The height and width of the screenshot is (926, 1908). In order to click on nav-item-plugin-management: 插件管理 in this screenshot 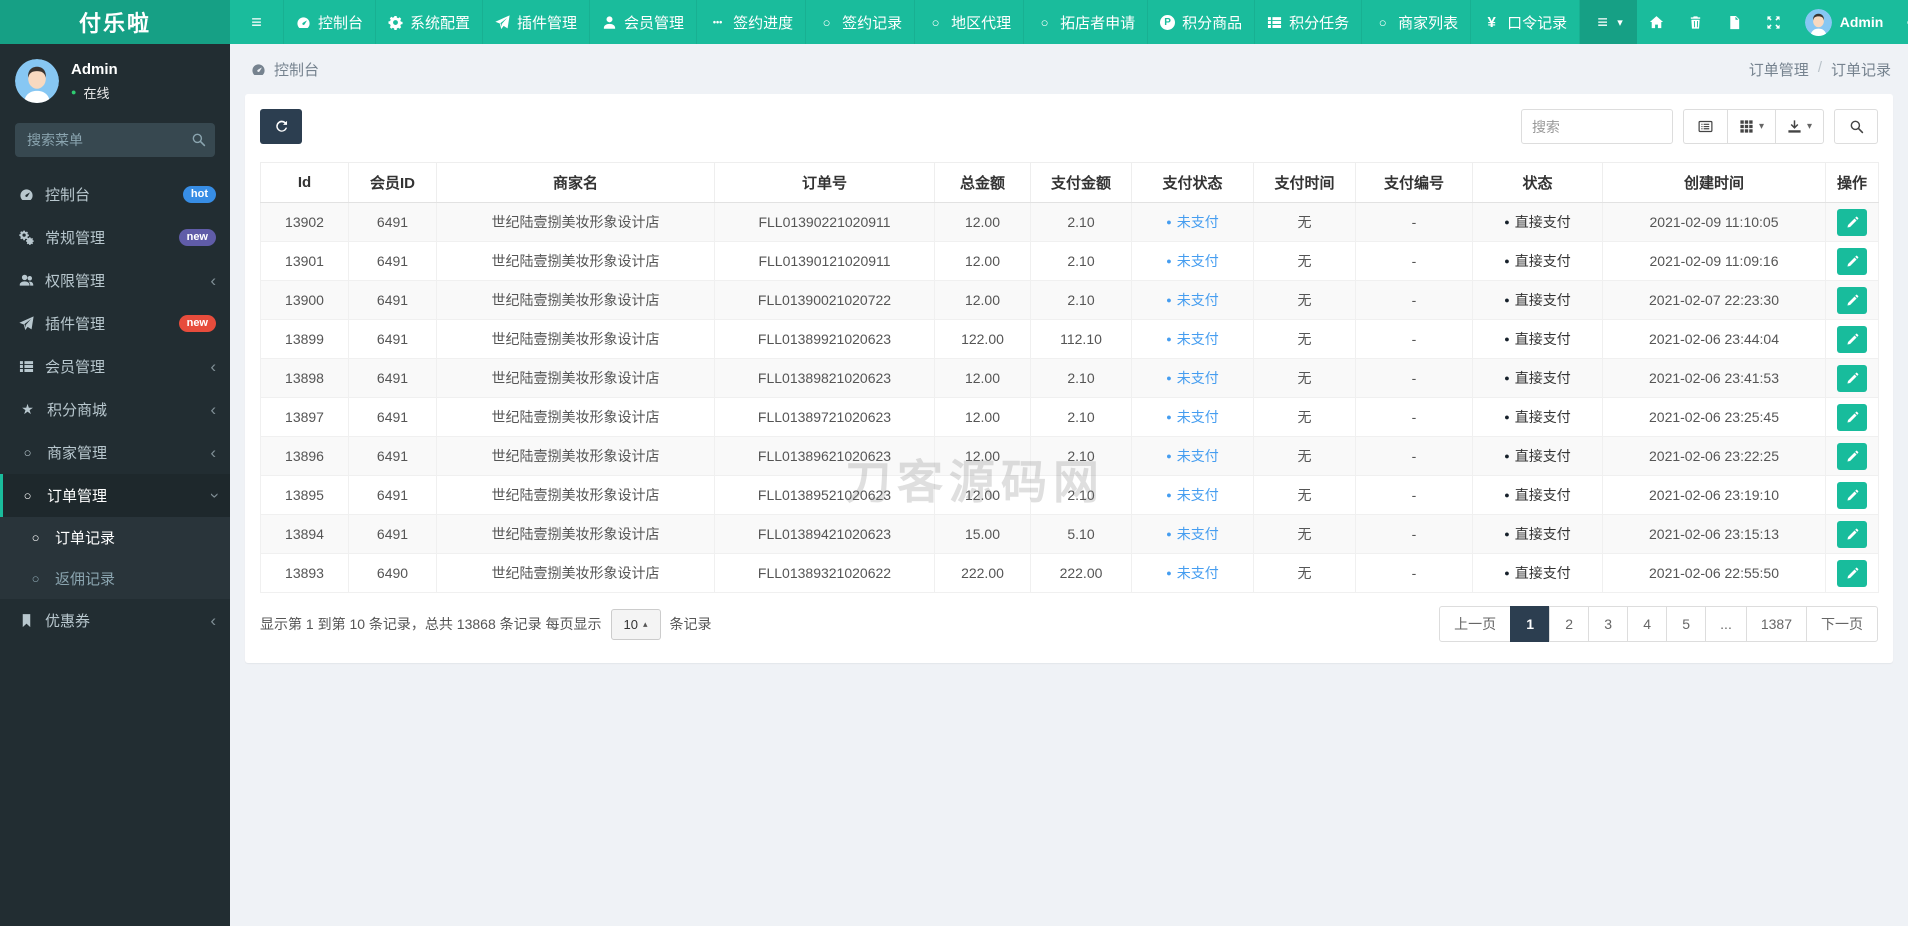, I will do `click(537, 22)`.